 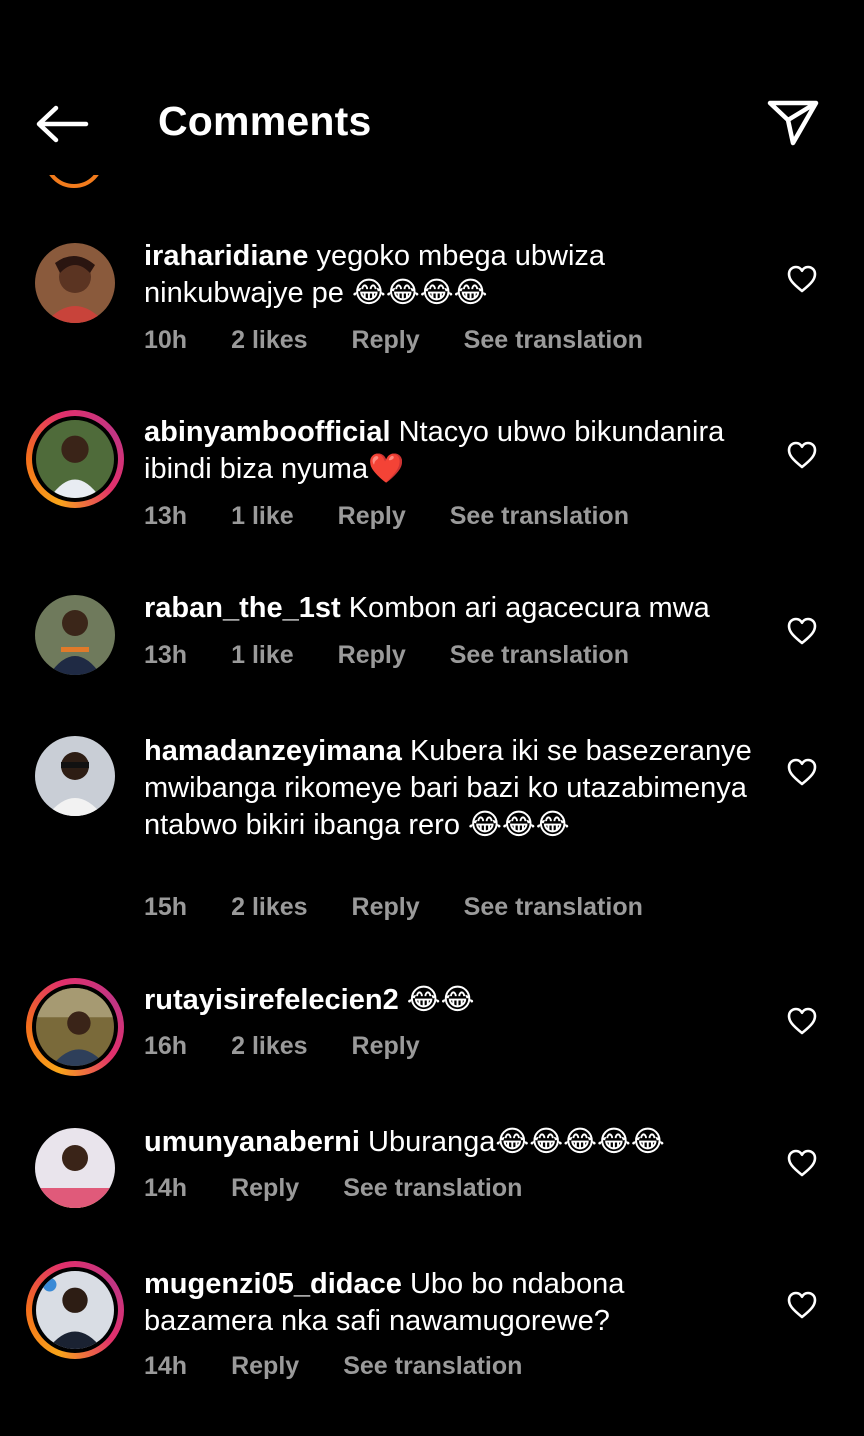 What do you see at coordinates (265, 121) in the screenshot?
I see `page-title: Comments` at bounding box center [265, 121].